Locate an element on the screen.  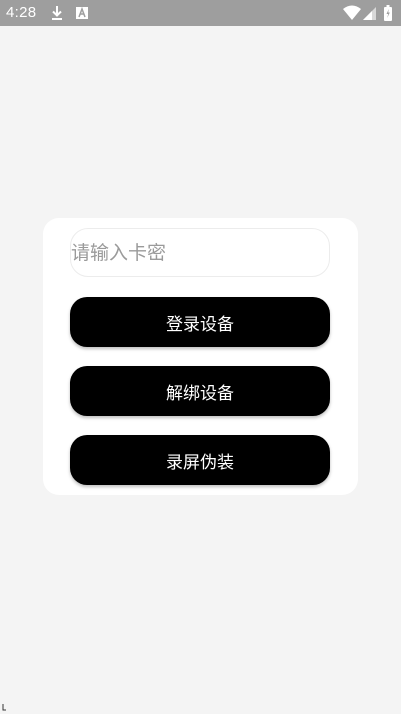
screen-record-disguise-label: 录屏伪装 is located at coordinates (200, 462).